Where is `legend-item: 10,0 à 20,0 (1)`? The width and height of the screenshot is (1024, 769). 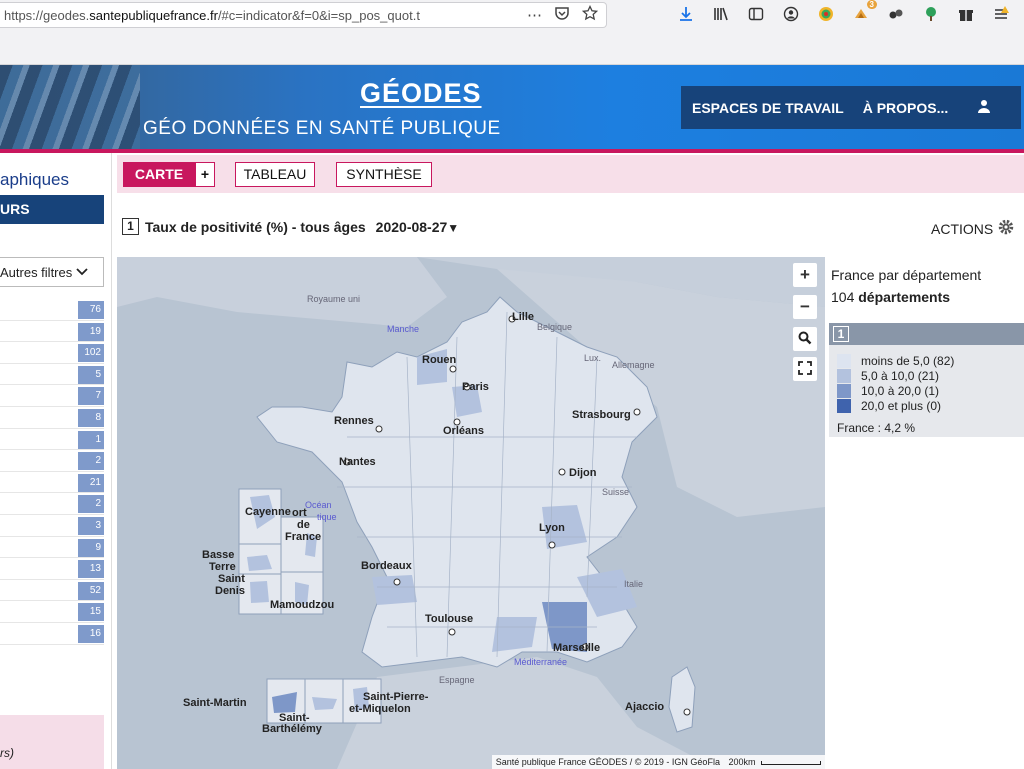
legend-item: 10,0 à 20,0 (1) is located at coordinates (888, 391).